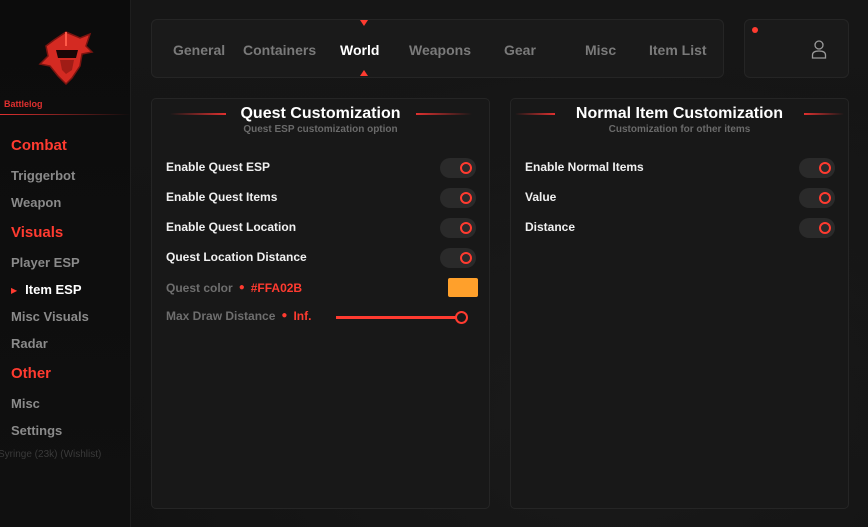  What do you see at coordinates (51, 454) in the screenshot?
I see `background-game-text: Syringe (23k) (Wishlist)` at bounding box center [51, 454].